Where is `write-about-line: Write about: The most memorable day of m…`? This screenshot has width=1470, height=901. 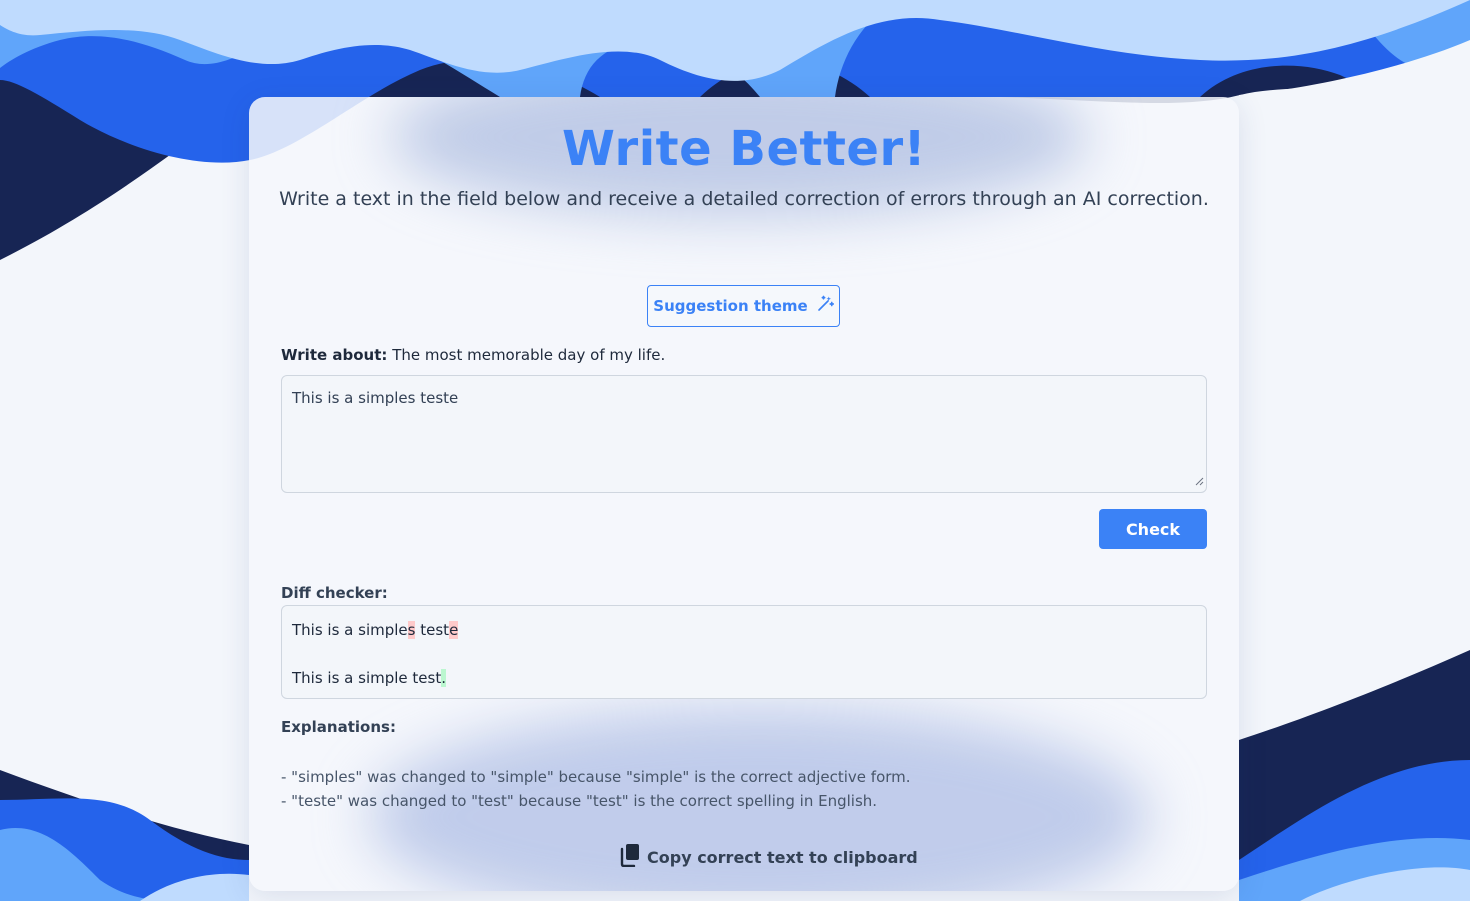
write-about-line: Write about: The most memorable day of m… is located at coordinates (473, 355).